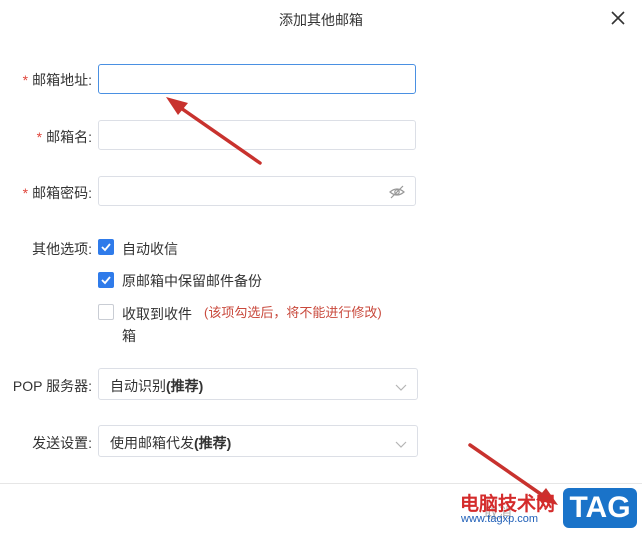 The width and height of the screenshot is (642, 536). Describe the element at coordinates (62, 249) in the screenshot. I see `other-options-label: 其他选项:` at that location.